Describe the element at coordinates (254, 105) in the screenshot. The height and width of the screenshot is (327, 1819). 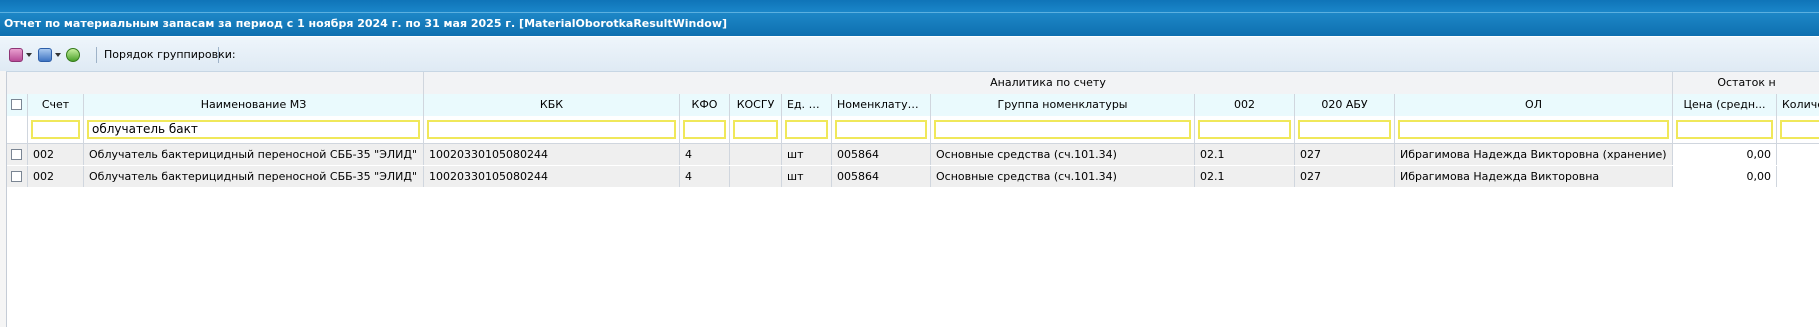
I see `col-header-name: Наименование МЗ` at that location.